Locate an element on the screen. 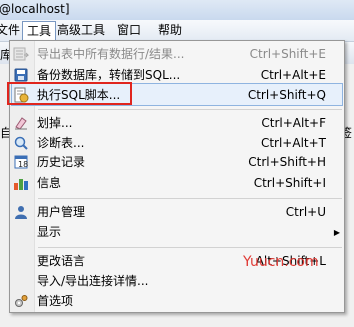 The height and width of the screenshot is (327, 354). diagnose-table-icon is located at coordinates (21, 143).